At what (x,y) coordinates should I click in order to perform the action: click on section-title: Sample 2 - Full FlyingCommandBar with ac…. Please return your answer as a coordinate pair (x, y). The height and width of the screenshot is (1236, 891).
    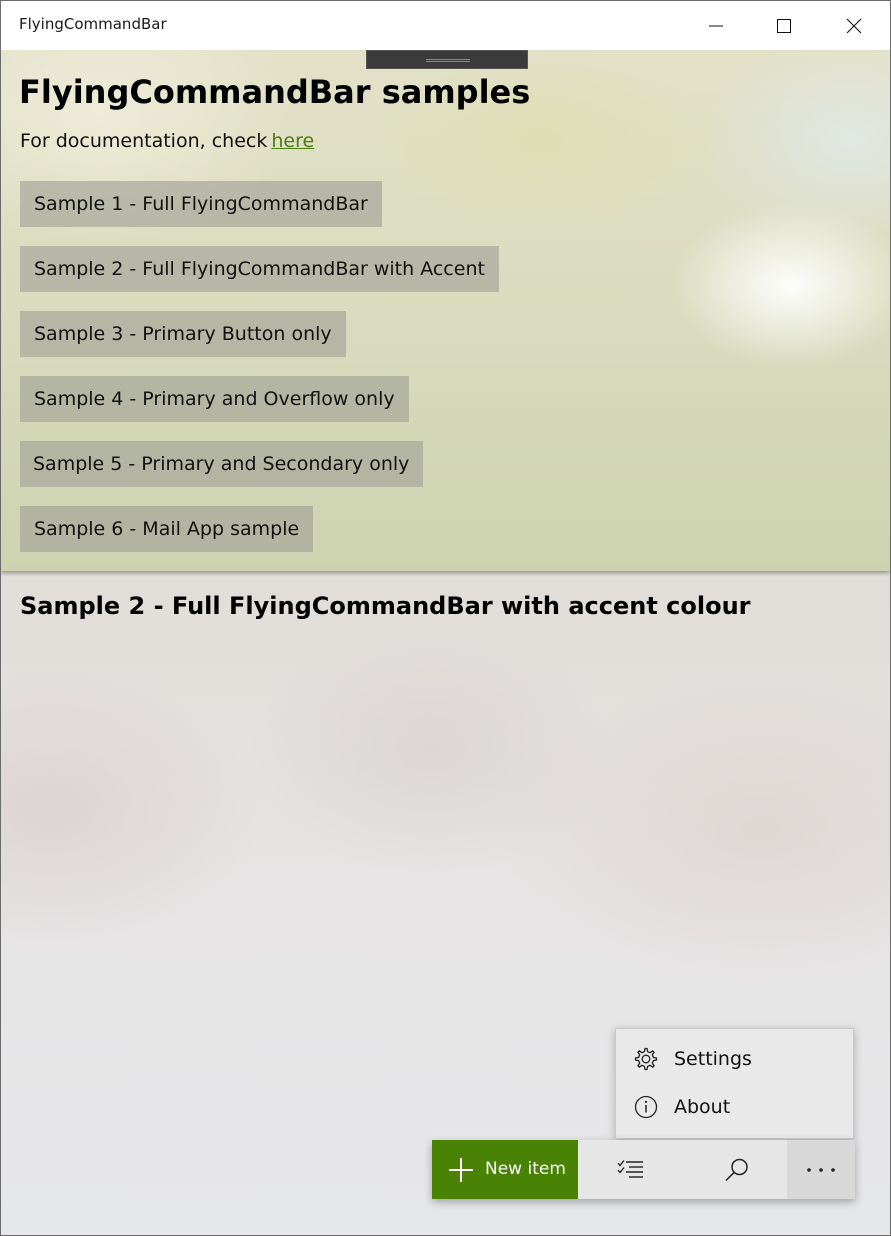
    Looking at the image, I should click on (385, 606).